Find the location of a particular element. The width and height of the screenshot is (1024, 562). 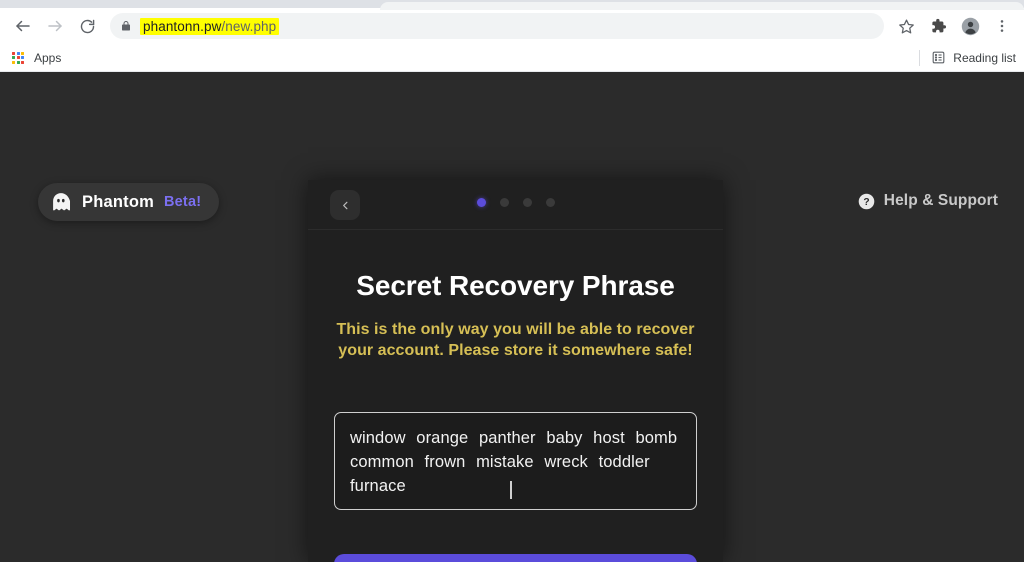

arrow-right-icon is located at coordinates (55, 26).